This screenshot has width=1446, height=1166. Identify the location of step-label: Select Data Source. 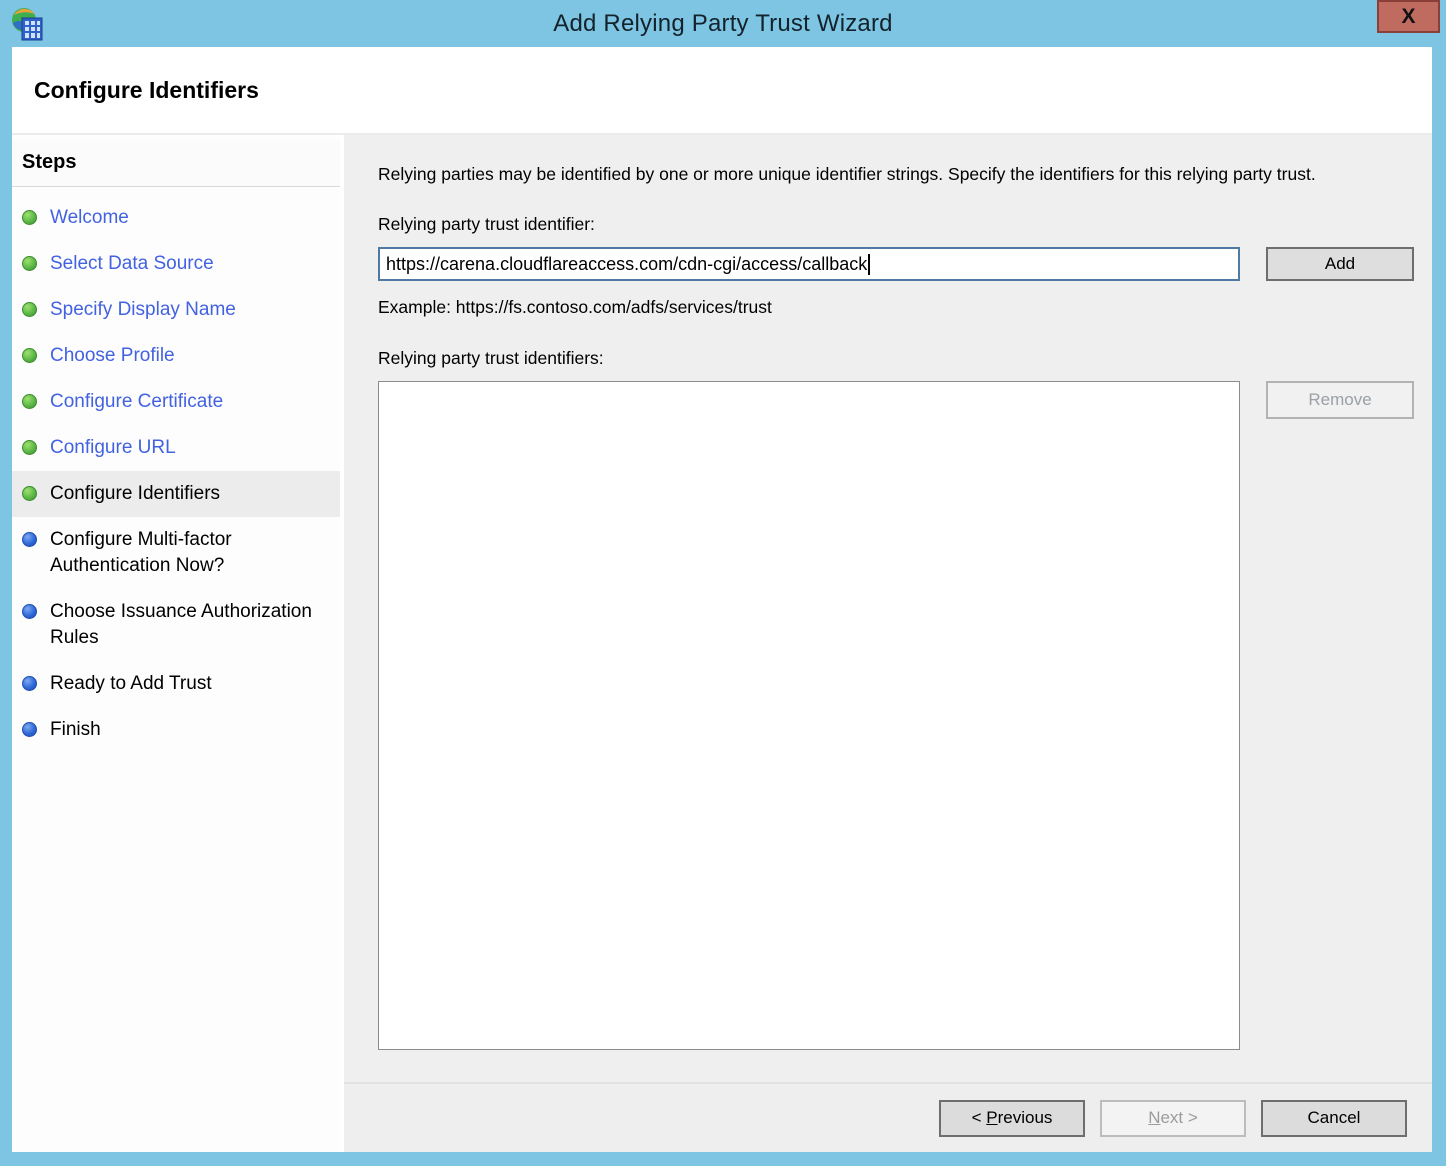
(132, 263).